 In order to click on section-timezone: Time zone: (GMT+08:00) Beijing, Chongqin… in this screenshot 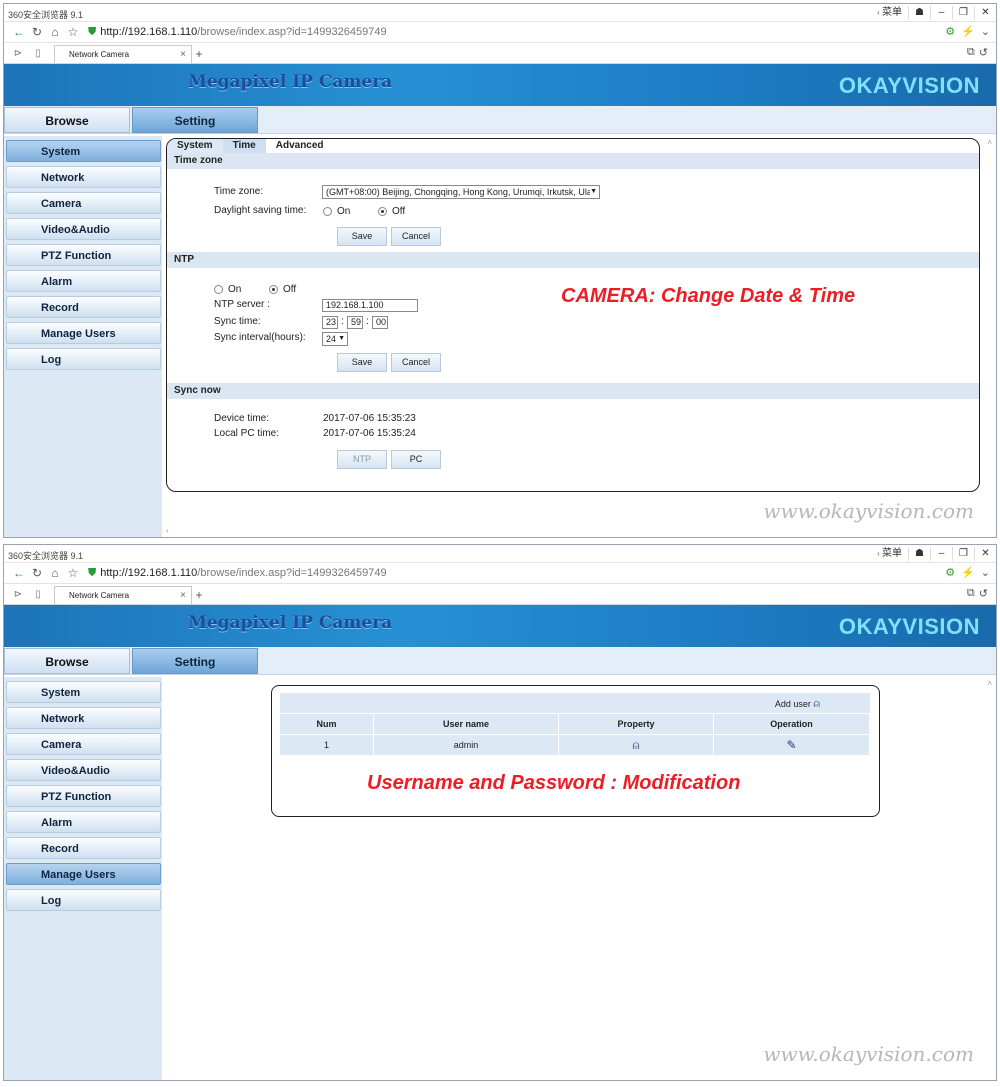, I will do `click(573, 210)`.